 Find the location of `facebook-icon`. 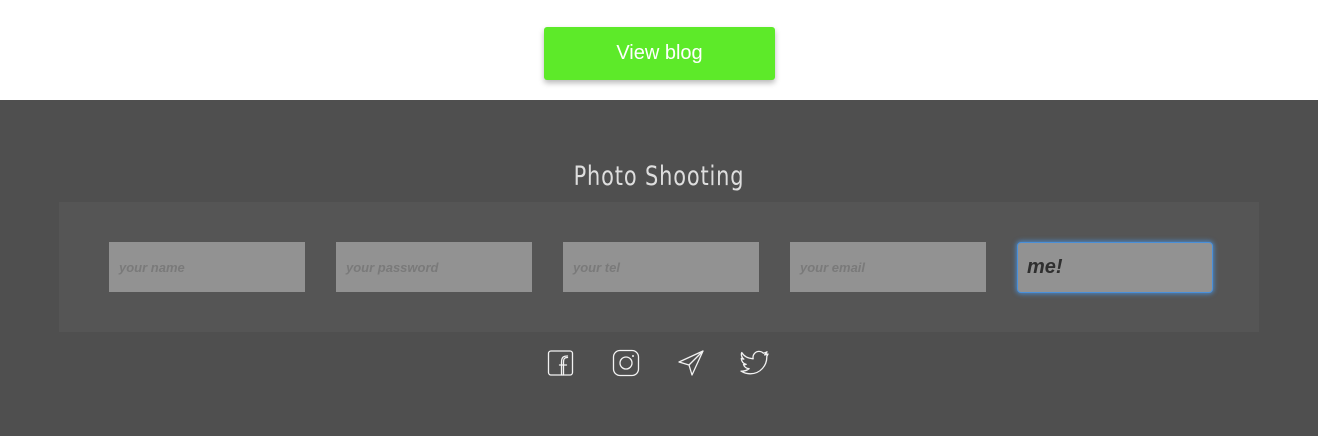

facebook-icon is located at coordinates (561, 363).